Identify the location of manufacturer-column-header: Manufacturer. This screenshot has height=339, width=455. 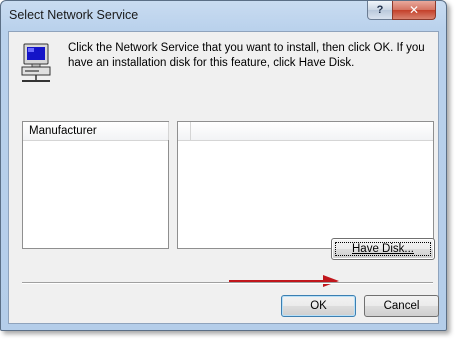
(96, 131).